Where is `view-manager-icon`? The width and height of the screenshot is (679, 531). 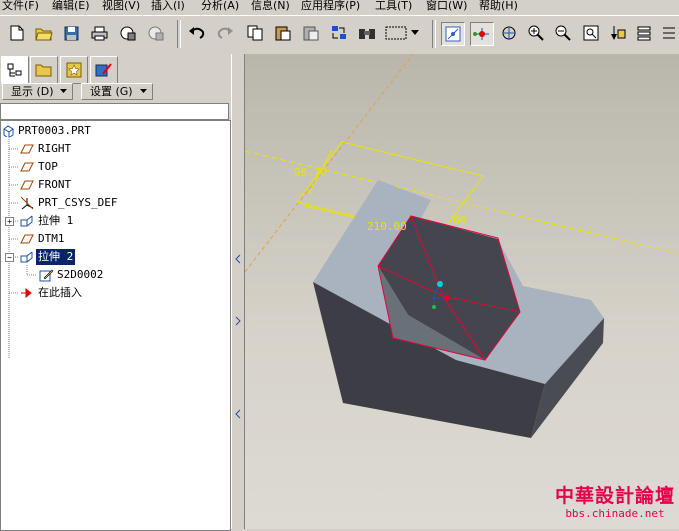 view-manager-icon is located at coordinates (618, 33).